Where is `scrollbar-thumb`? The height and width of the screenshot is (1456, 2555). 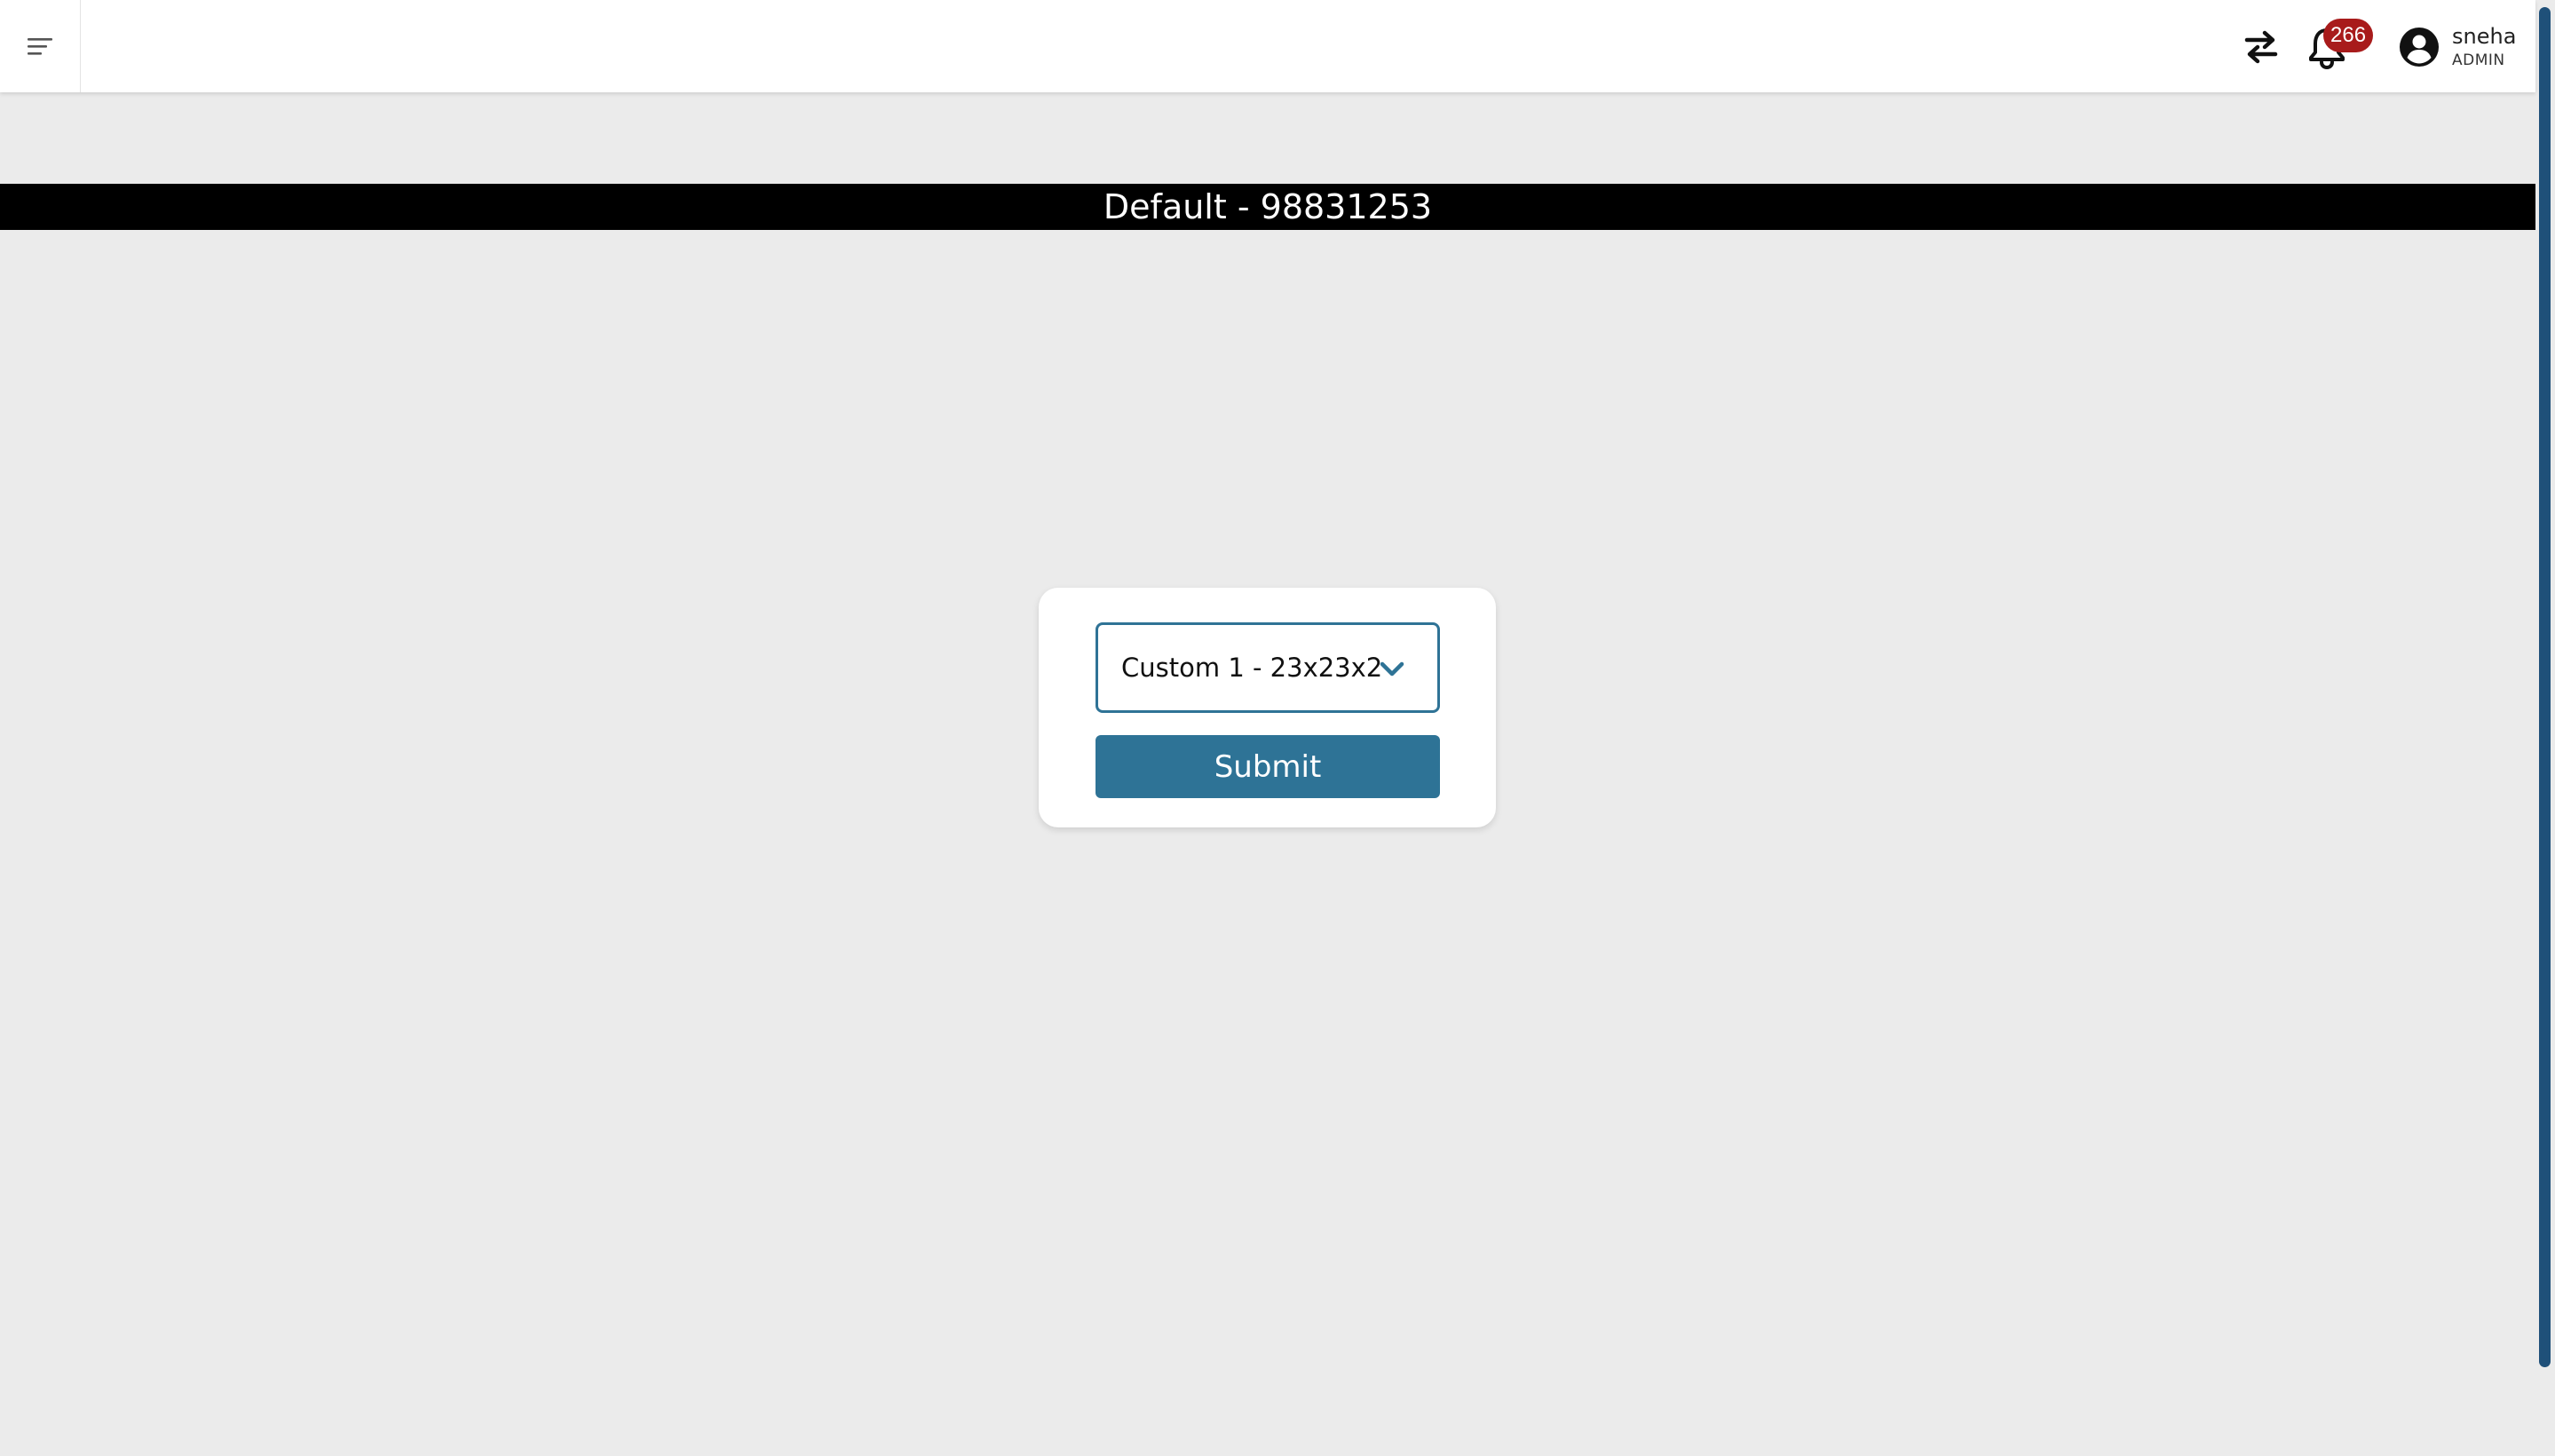
scrollbar-thumb is located at coordinates (2545, 687).